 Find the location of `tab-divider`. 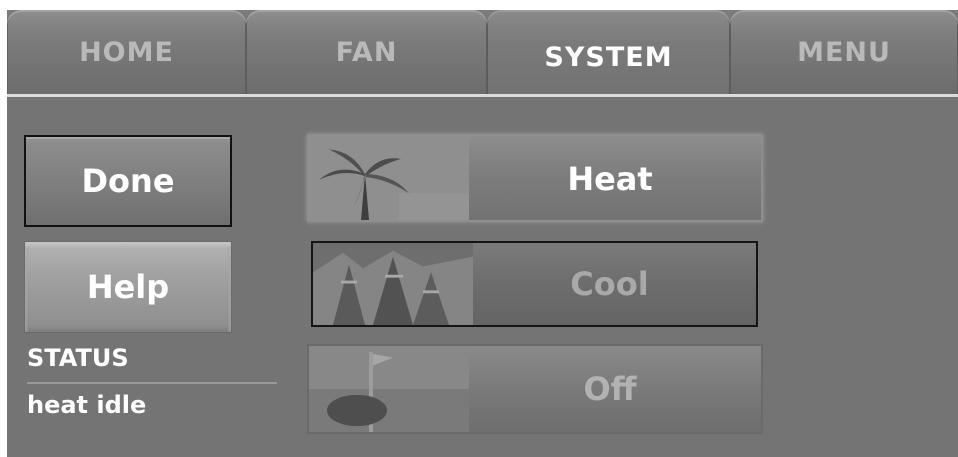

tab-divider is located at coordinates (482, 95).